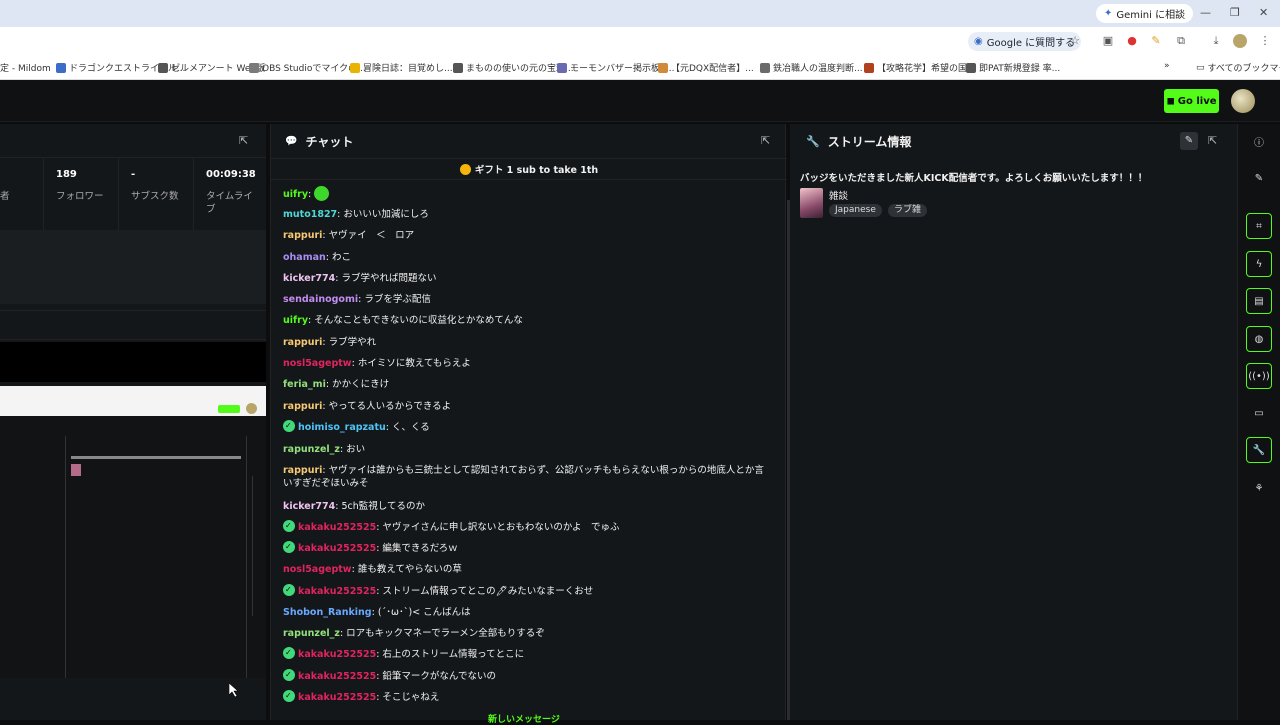 The width and height of the screenshot is (1280, 725). Describe the element at coordinates (304, 257) in the screenshot. I see `chat-username: ohaman` at that location.